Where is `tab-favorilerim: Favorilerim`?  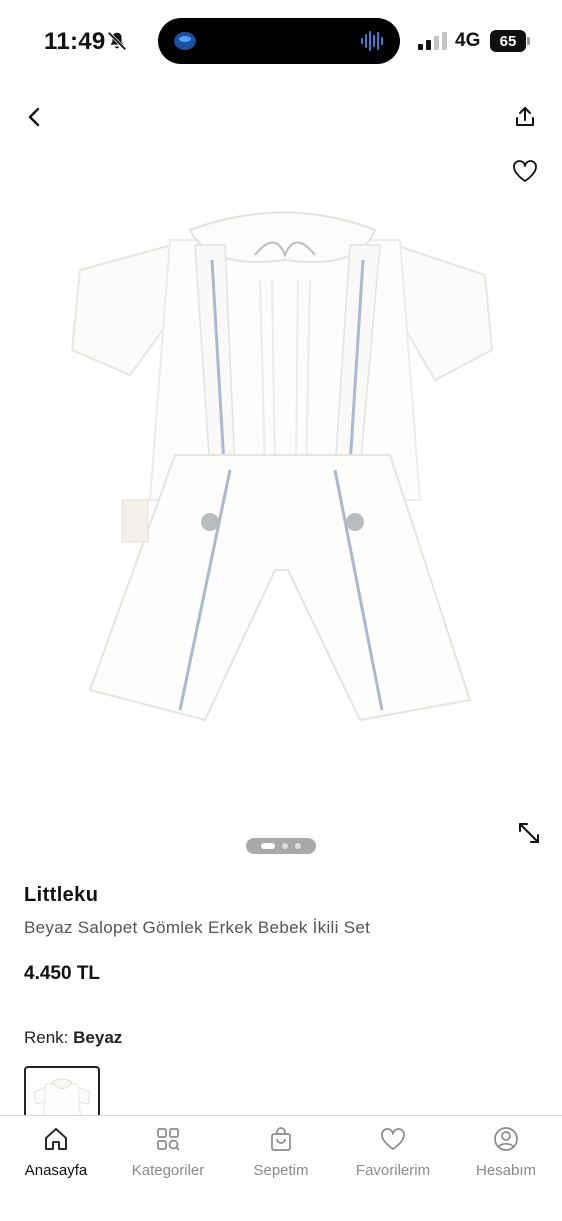 tab-favorilerim: Favorilerim is located at coordinates (393, 1156).